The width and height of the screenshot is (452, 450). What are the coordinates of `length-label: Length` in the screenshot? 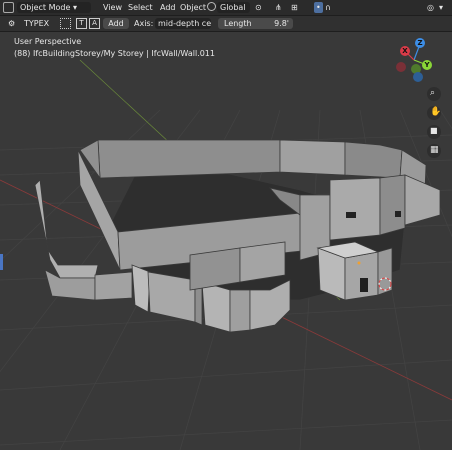 It's located at (238, 23).